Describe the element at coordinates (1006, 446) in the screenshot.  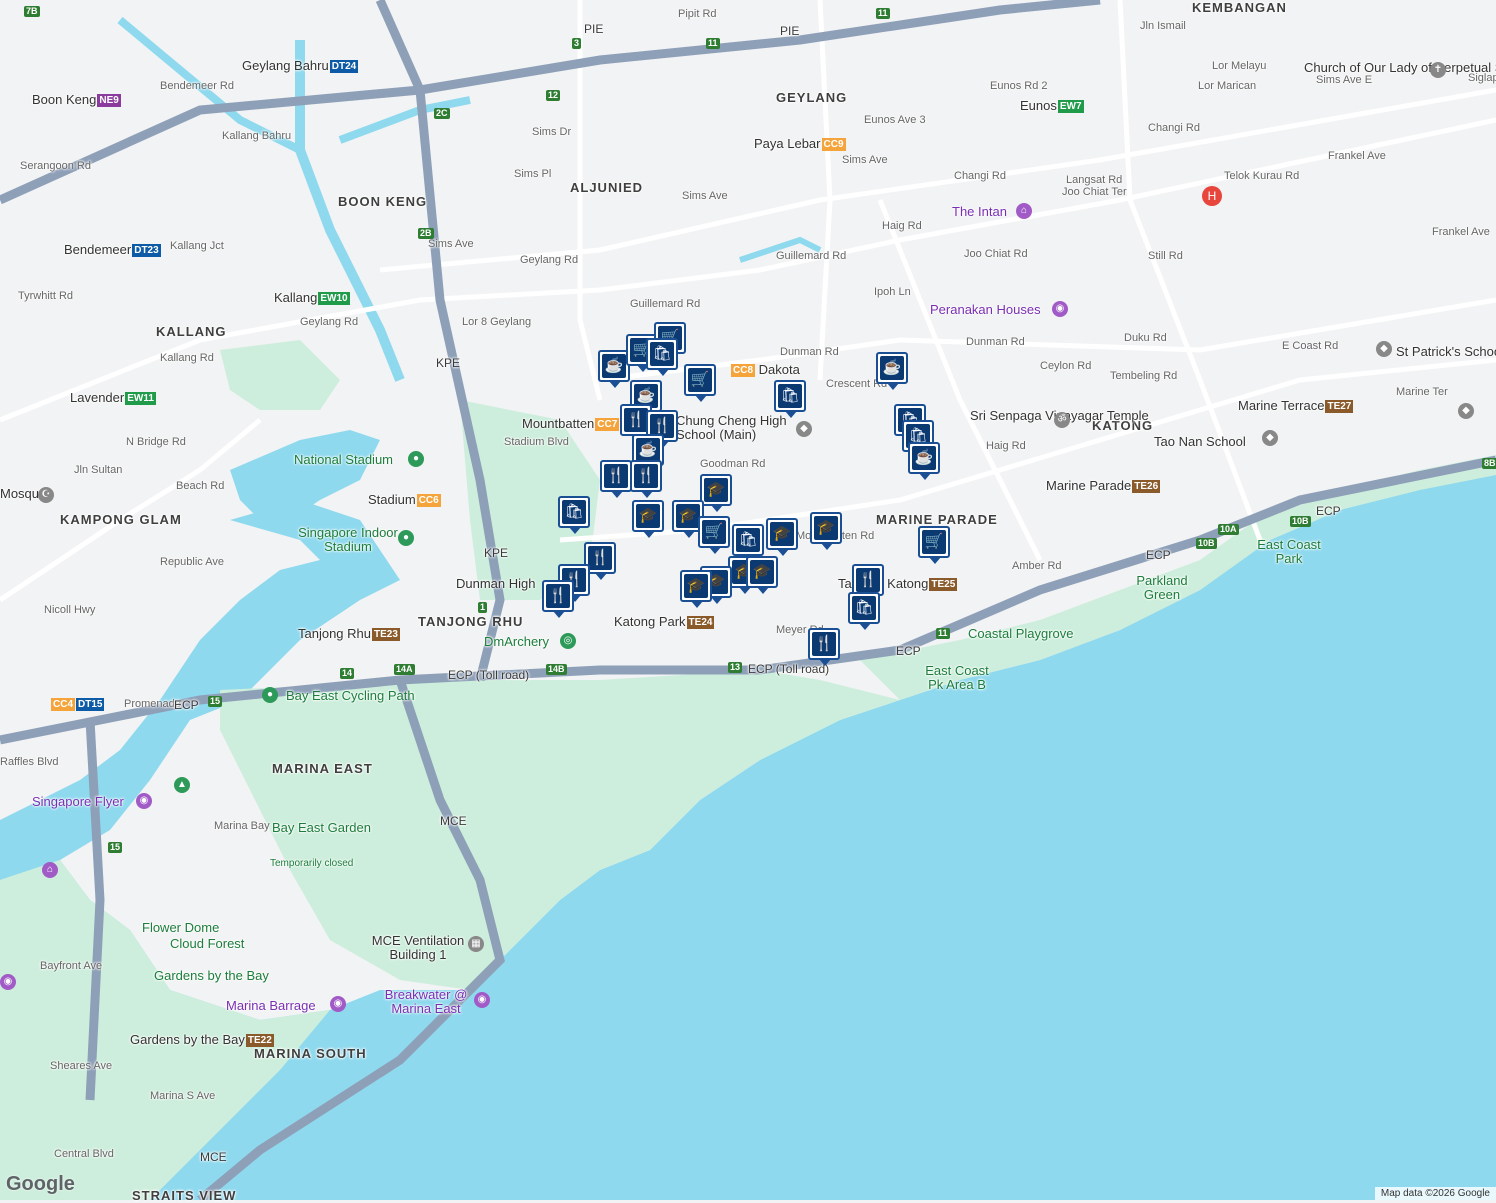
I see `road-label: Haig Rd` at that location.